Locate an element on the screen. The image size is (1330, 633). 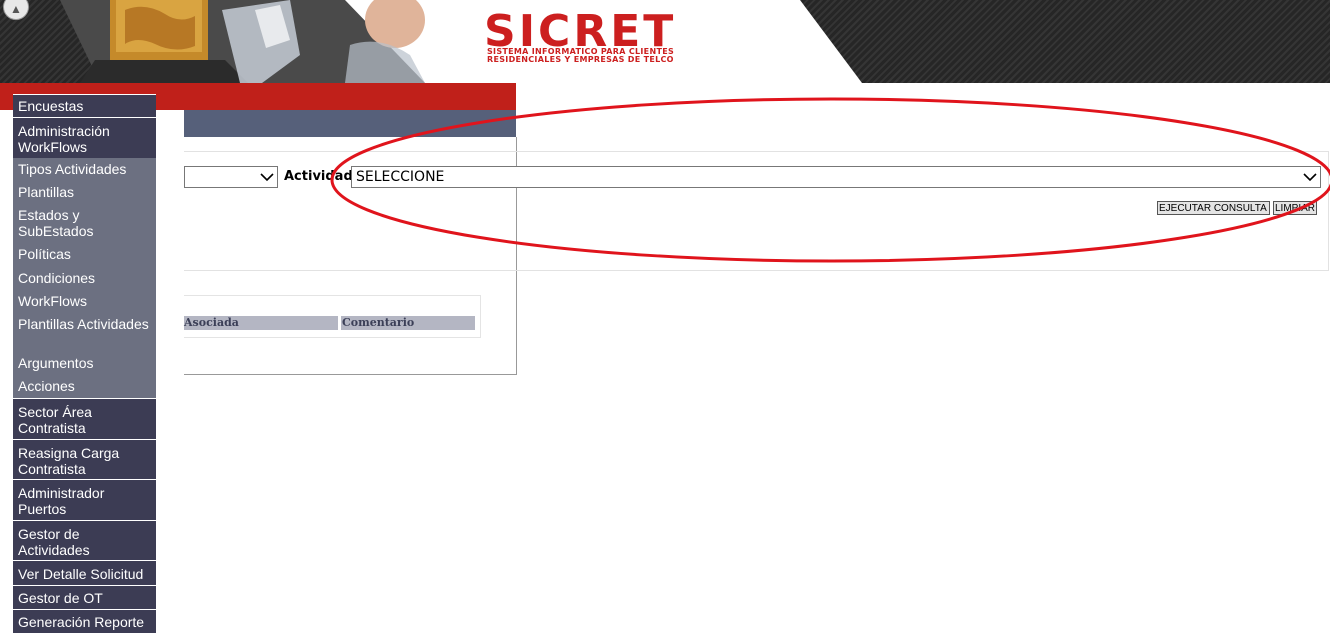
actividad-select-value: SELECCIONE is located at coordinates (400, 177).